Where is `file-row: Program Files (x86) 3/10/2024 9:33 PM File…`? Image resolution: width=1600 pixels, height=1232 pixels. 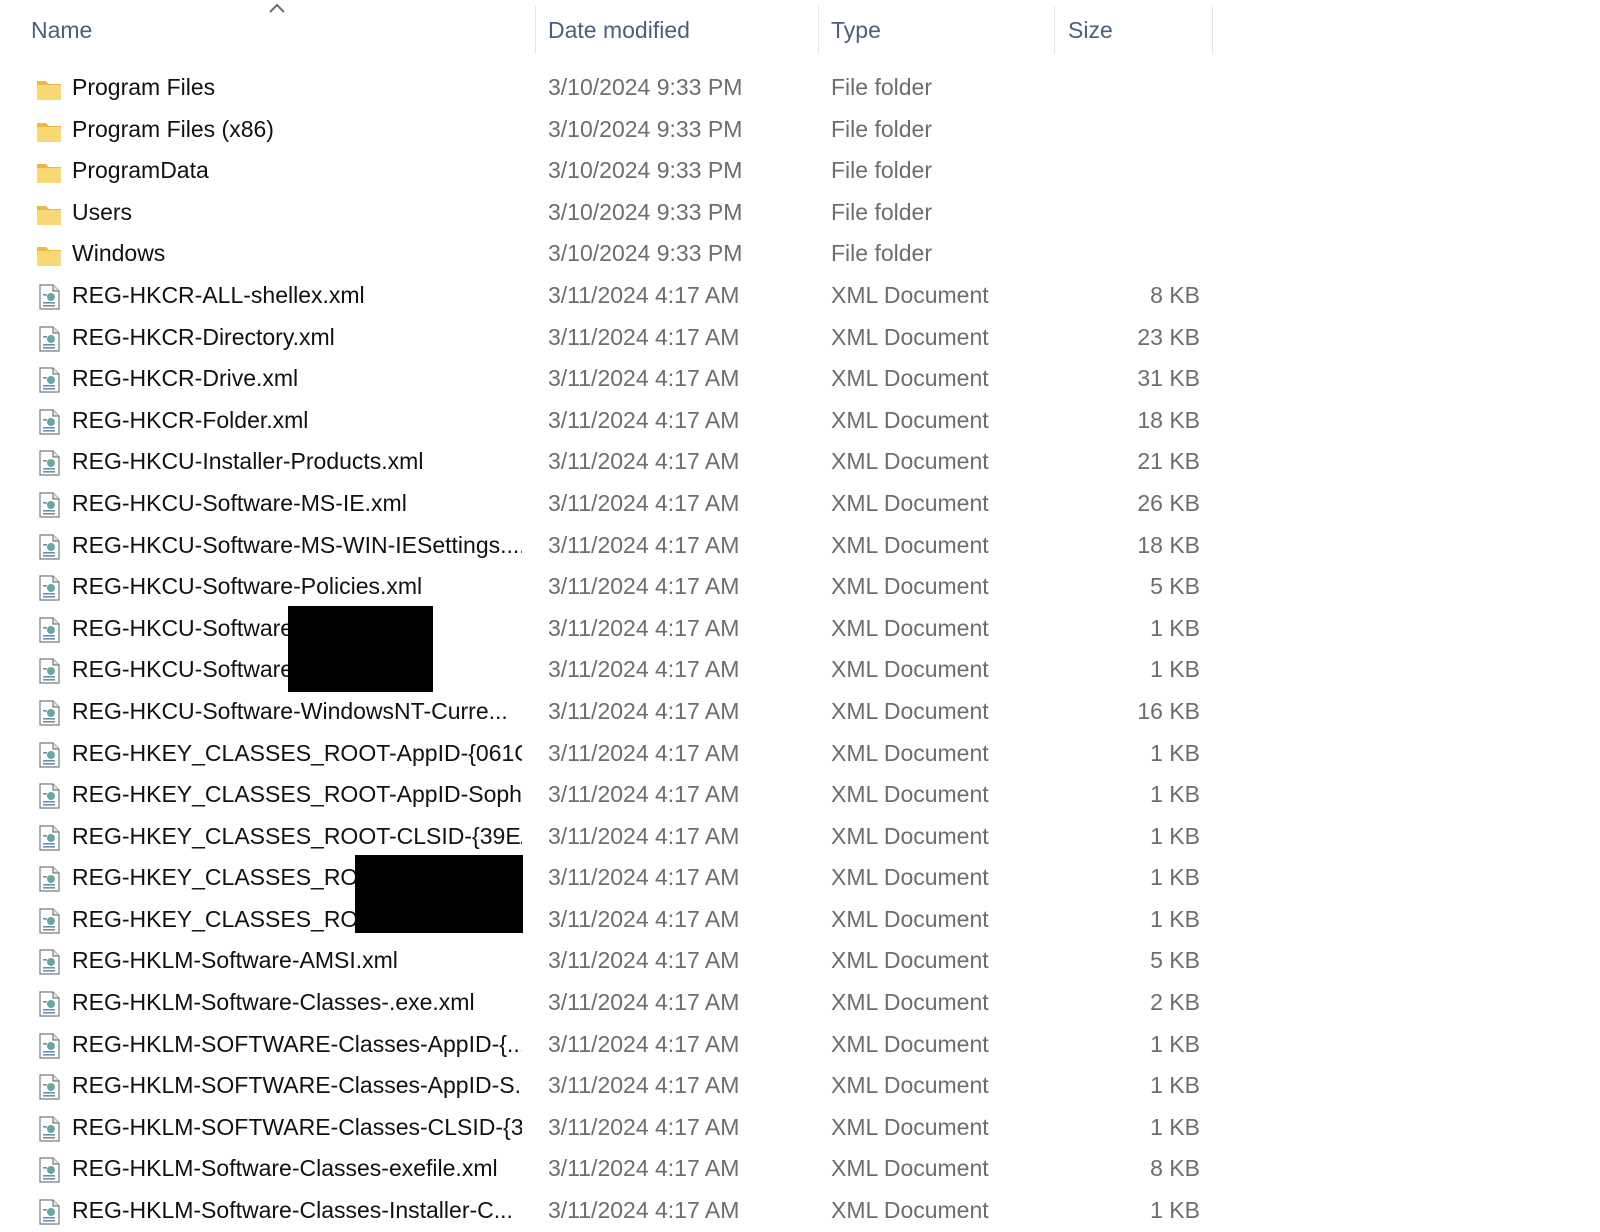 file-row: Program Files (x86) 3/10/2024 9:33 PM File… is located at coordinates (605, 130).